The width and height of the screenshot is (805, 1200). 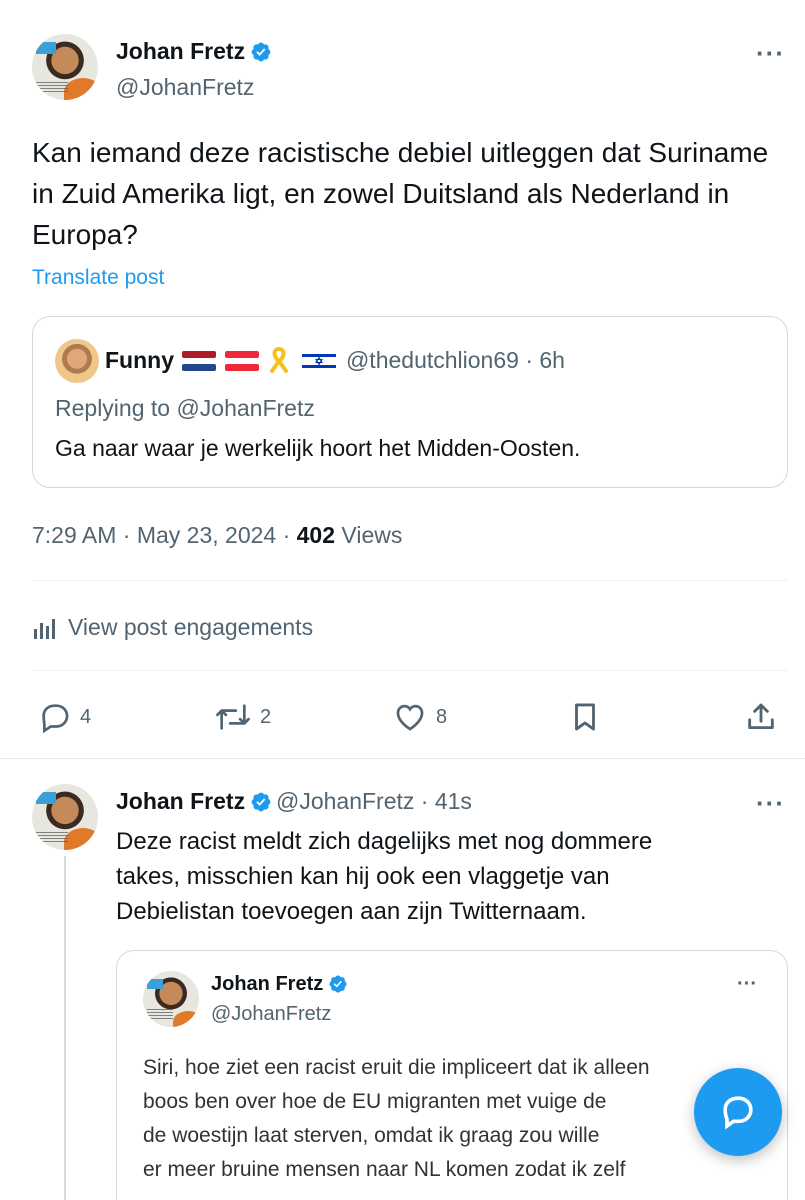 What do you see at coordinates (77, 361) in the screenshot?
I see `quoted-author-avatar` at bounding box center [77, 361].